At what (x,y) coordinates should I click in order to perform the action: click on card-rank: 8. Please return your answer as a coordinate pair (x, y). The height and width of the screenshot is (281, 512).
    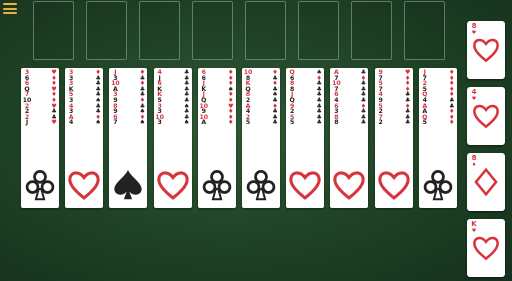
    Looking at the image, I should click on (336, 123).